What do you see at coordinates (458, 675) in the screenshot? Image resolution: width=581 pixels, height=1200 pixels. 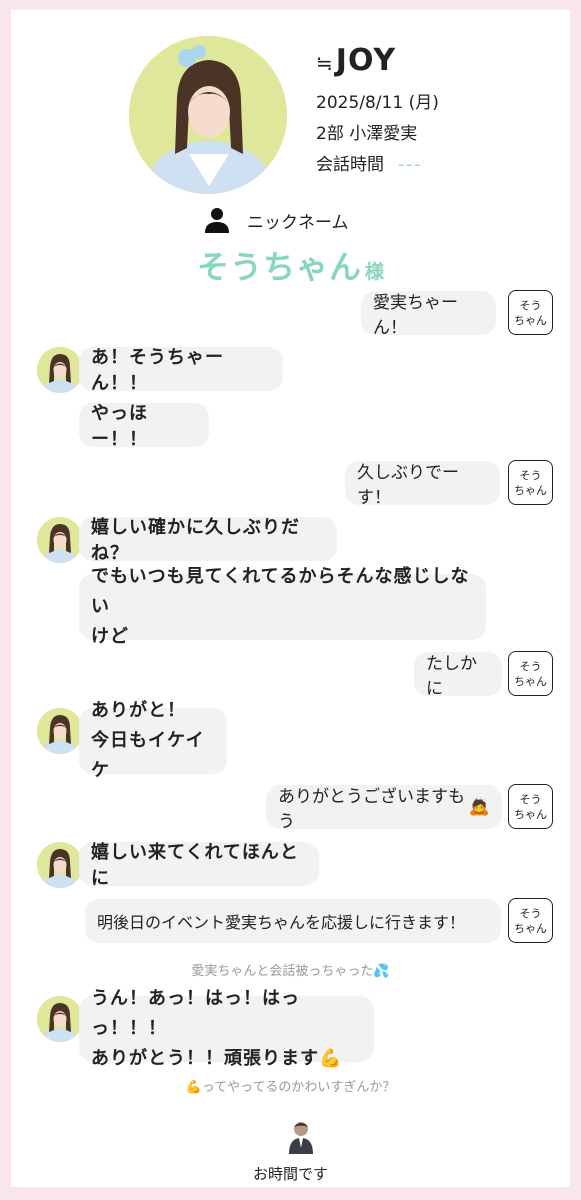 I see `fan-message: たしかに` at bounding box center [458, 675].